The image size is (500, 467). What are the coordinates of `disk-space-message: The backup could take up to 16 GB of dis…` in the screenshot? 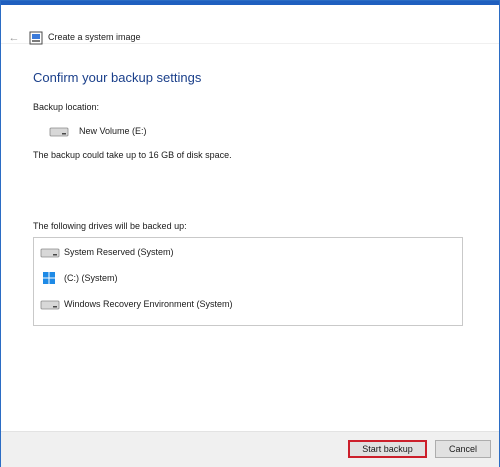 It's located at (132, 155).